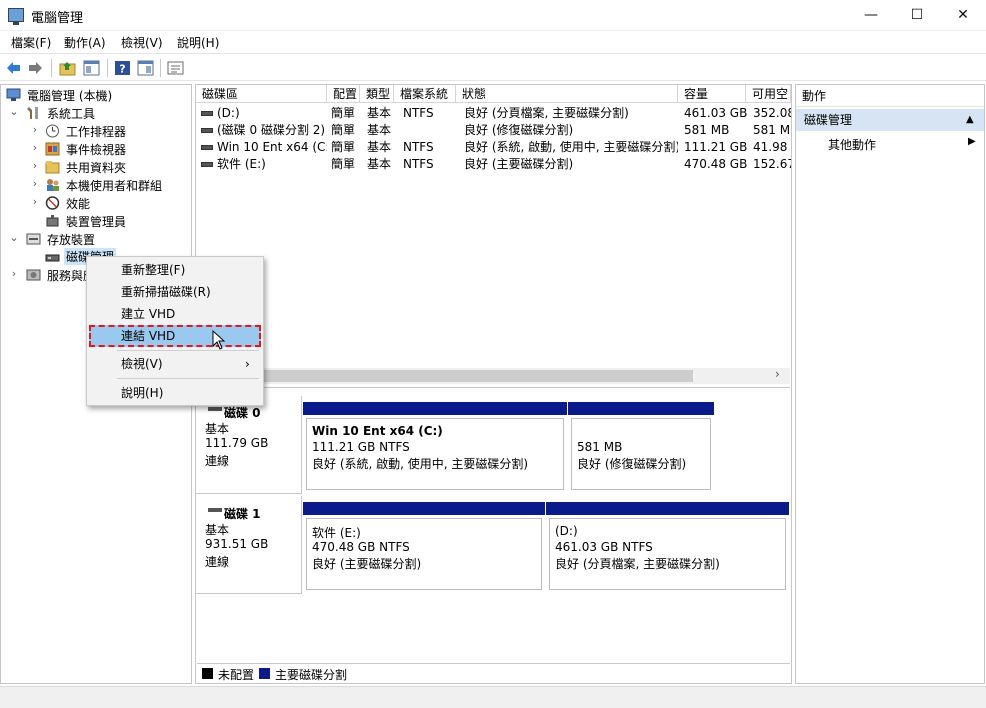  What do you see at coordinates (311, 675) in the screenshot?
I see `legend-label-primary: 主要磁碟分割` at bounding box center [311, 675].